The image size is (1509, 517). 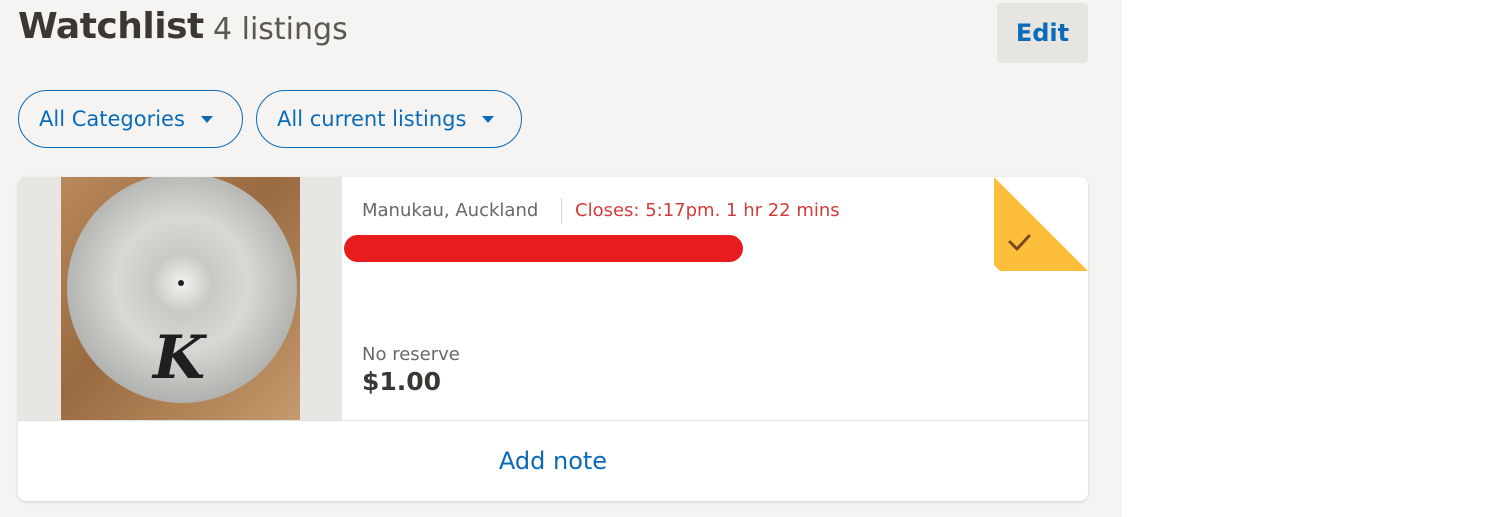 What do you see at coordinates (543, 248) in the screenshot?
I see `redacted-listing-title` at bounding box center [543, 248].